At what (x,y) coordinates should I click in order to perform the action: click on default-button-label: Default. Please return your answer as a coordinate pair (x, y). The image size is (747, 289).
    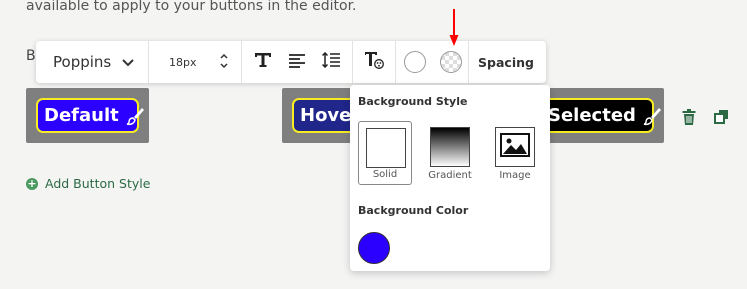
    Looking at the image, I should click on (81, 115).